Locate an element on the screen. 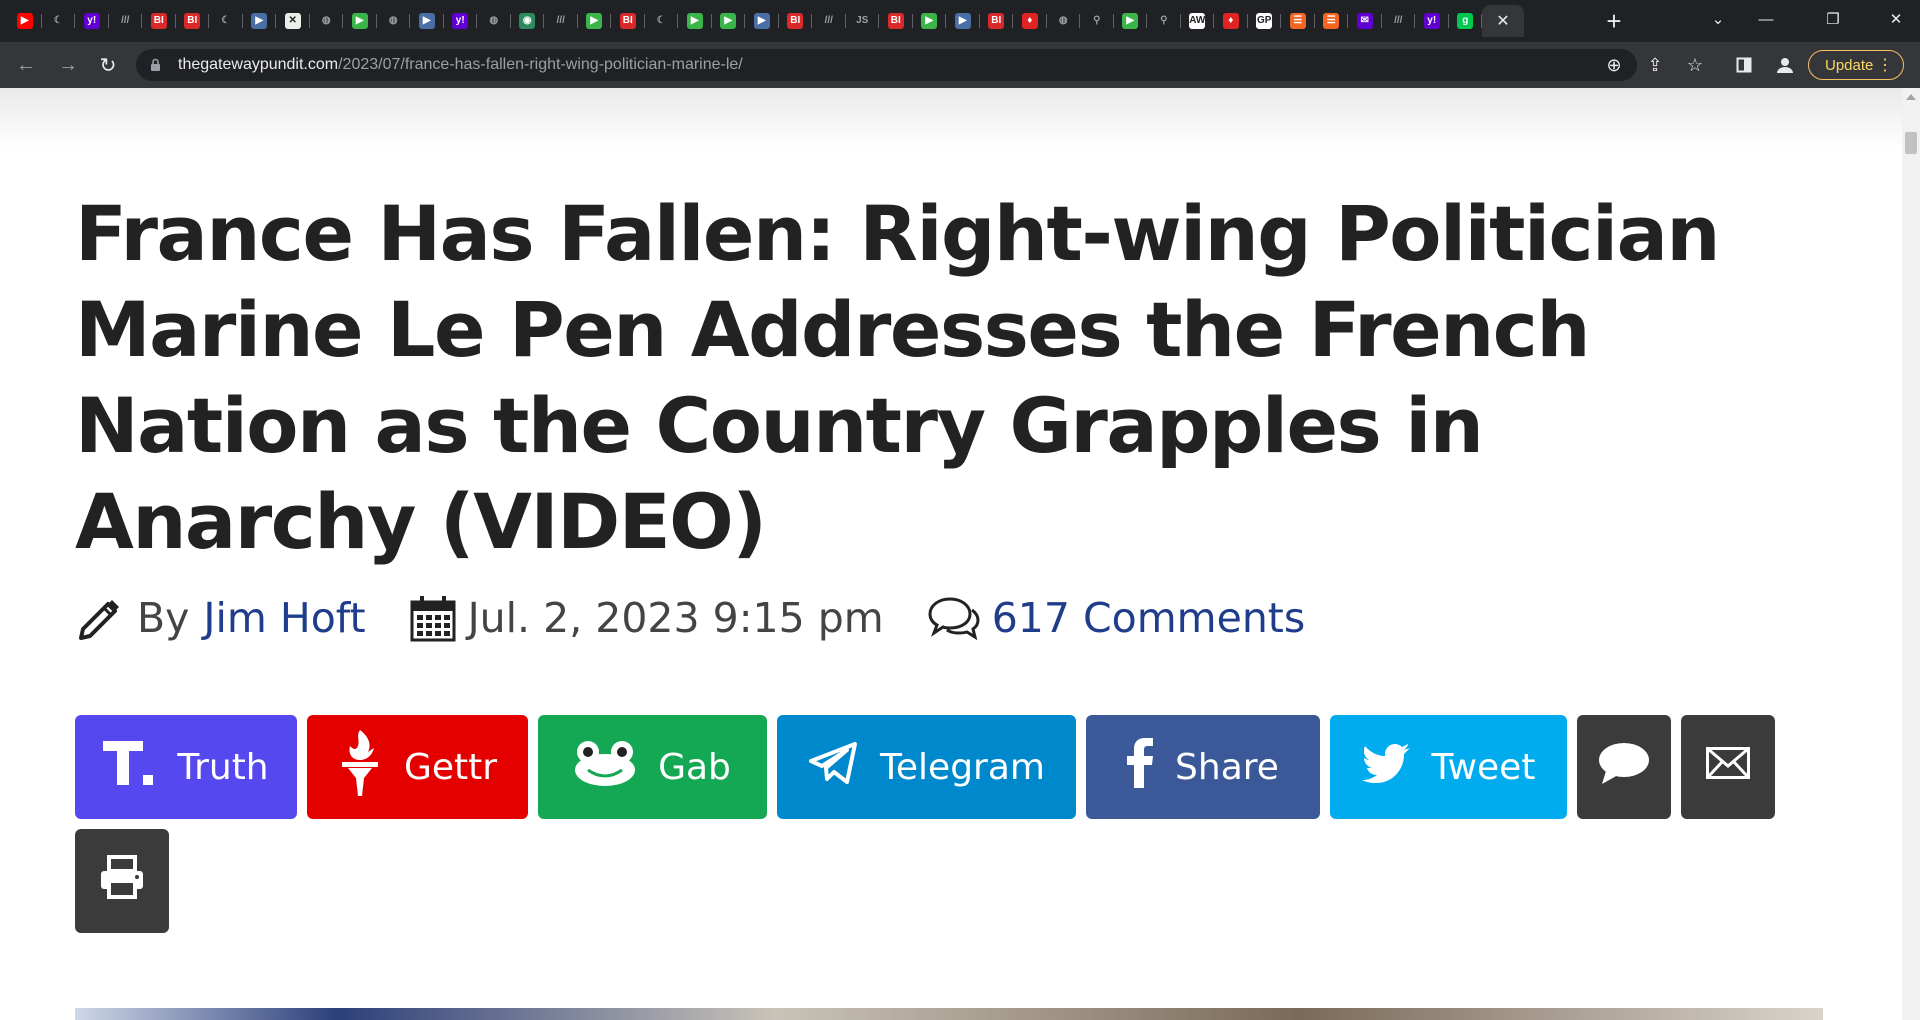  active-browser-tab: ✕ is located at coordinates (1503, 21).